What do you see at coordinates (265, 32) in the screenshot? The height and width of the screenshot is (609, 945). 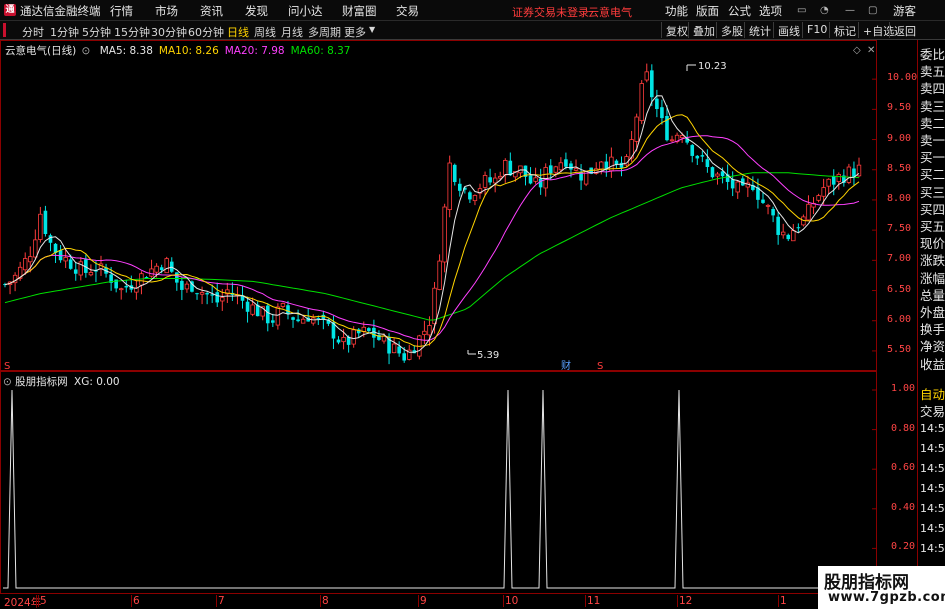 I see `period-weekly: 周线` at bounding box center [265, 32].